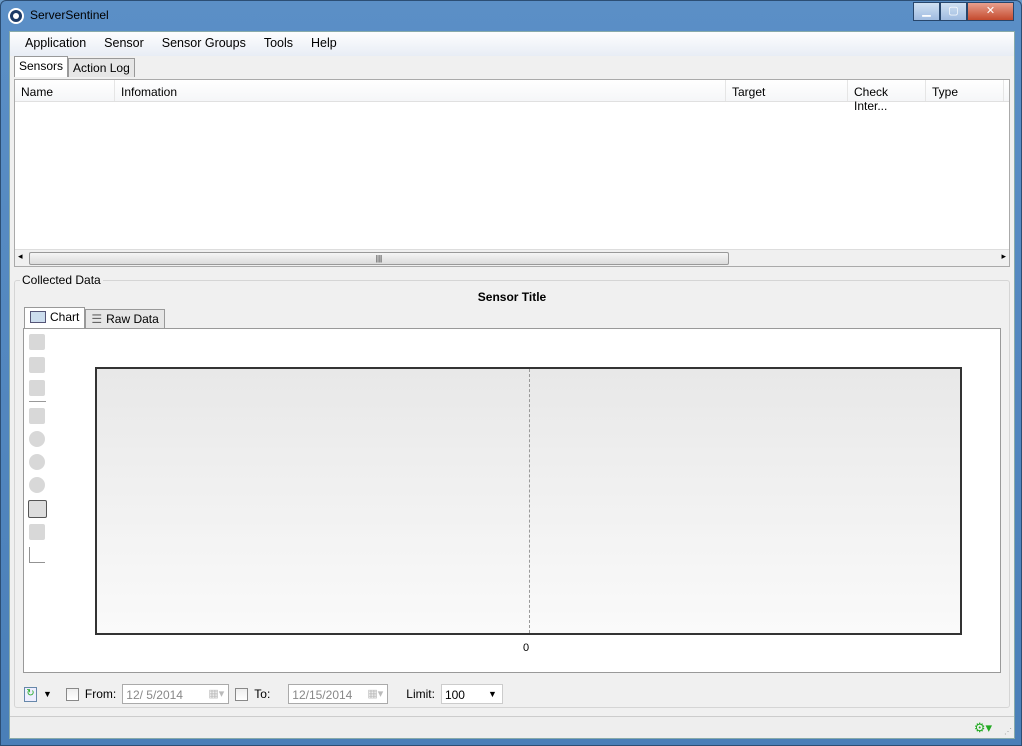  Describe the element at coordinates (953, 11) in the screenshot. I see `maximize-button: ▢` at that location.